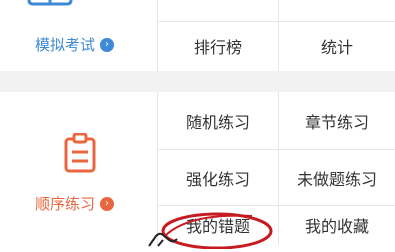  What do you see at coordinates (337, 177) in the screenshot?
I see `unanswered-practice-button: 未做题练习` at bounding box center [337, 177].